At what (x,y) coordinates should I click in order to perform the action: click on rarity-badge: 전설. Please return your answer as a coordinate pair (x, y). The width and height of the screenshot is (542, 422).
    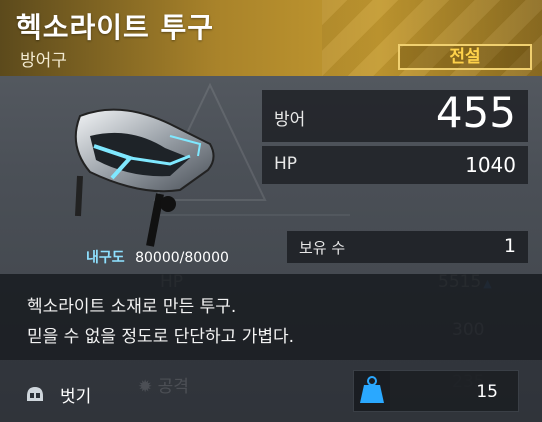
    Looking at the image, I should click on (465, 57).